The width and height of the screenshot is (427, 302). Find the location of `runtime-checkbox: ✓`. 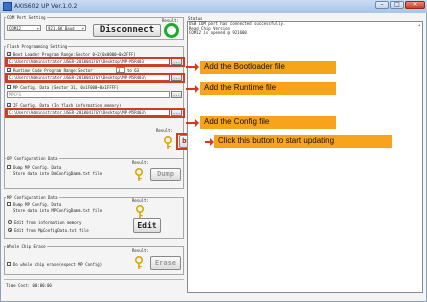

runtime-checkbox: ✓ is located at coordinates (9, 70).